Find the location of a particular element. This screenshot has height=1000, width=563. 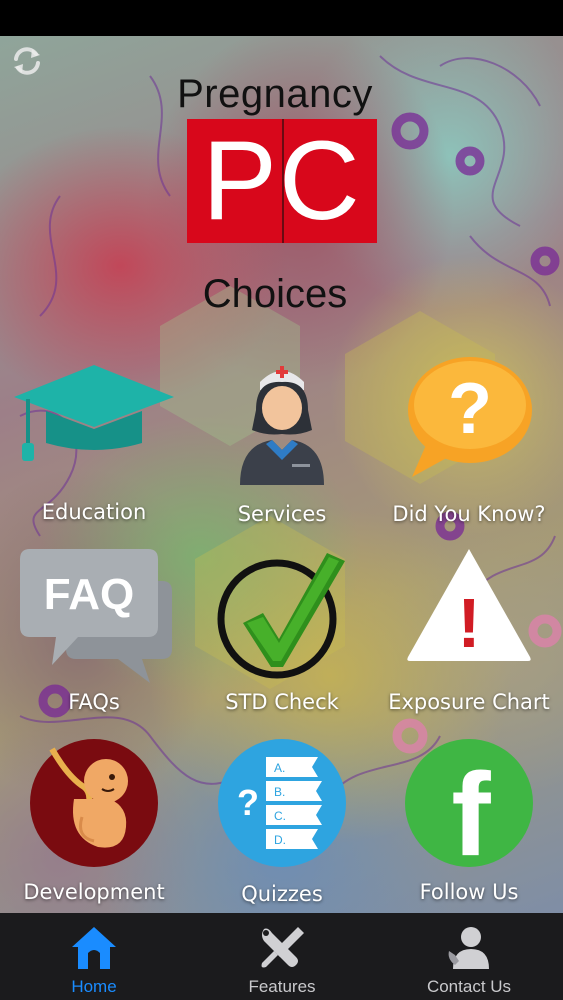

tile-label: STD Check is located at coordinates (282, 702).